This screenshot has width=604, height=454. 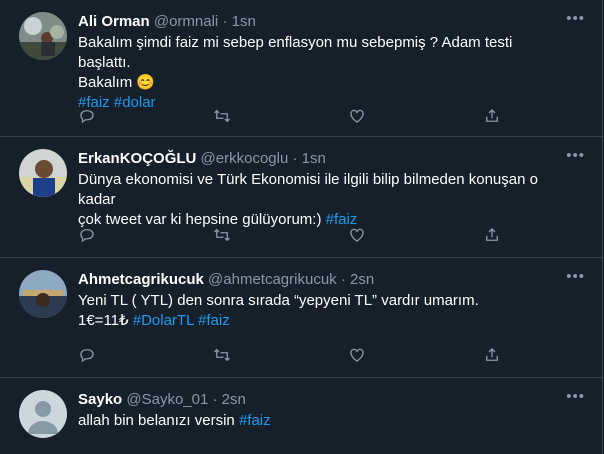 What do you see at coordinates (146, 82) in the screenshot?
I see `smile-emoji: 😊` at bounding box center [146, 82].